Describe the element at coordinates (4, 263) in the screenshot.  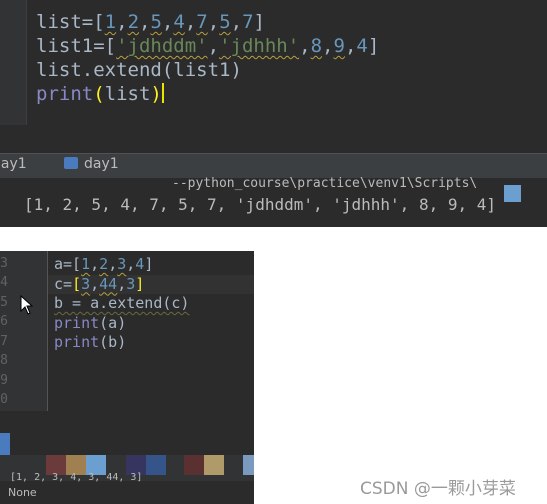
I see `line-number: 3` at that location.